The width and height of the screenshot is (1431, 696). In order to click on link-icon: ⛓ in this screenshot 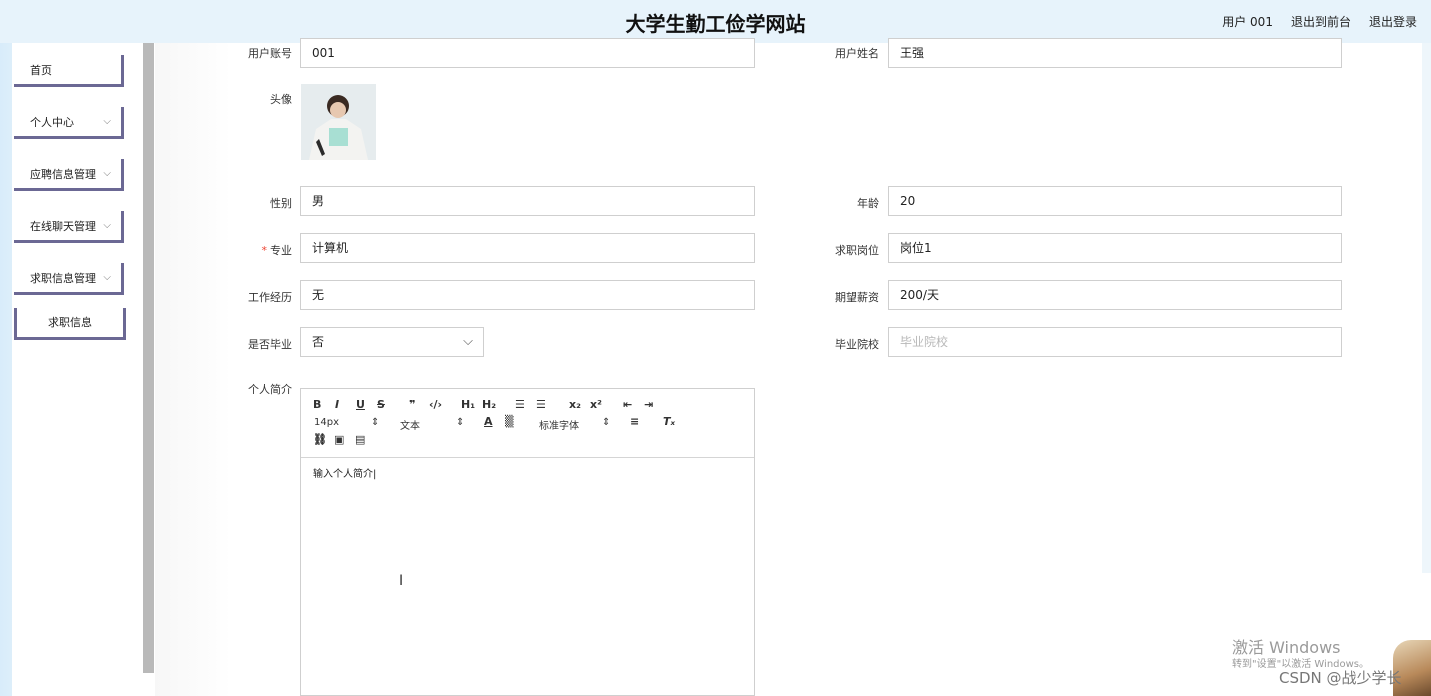, I will do `click(320, 439)`.